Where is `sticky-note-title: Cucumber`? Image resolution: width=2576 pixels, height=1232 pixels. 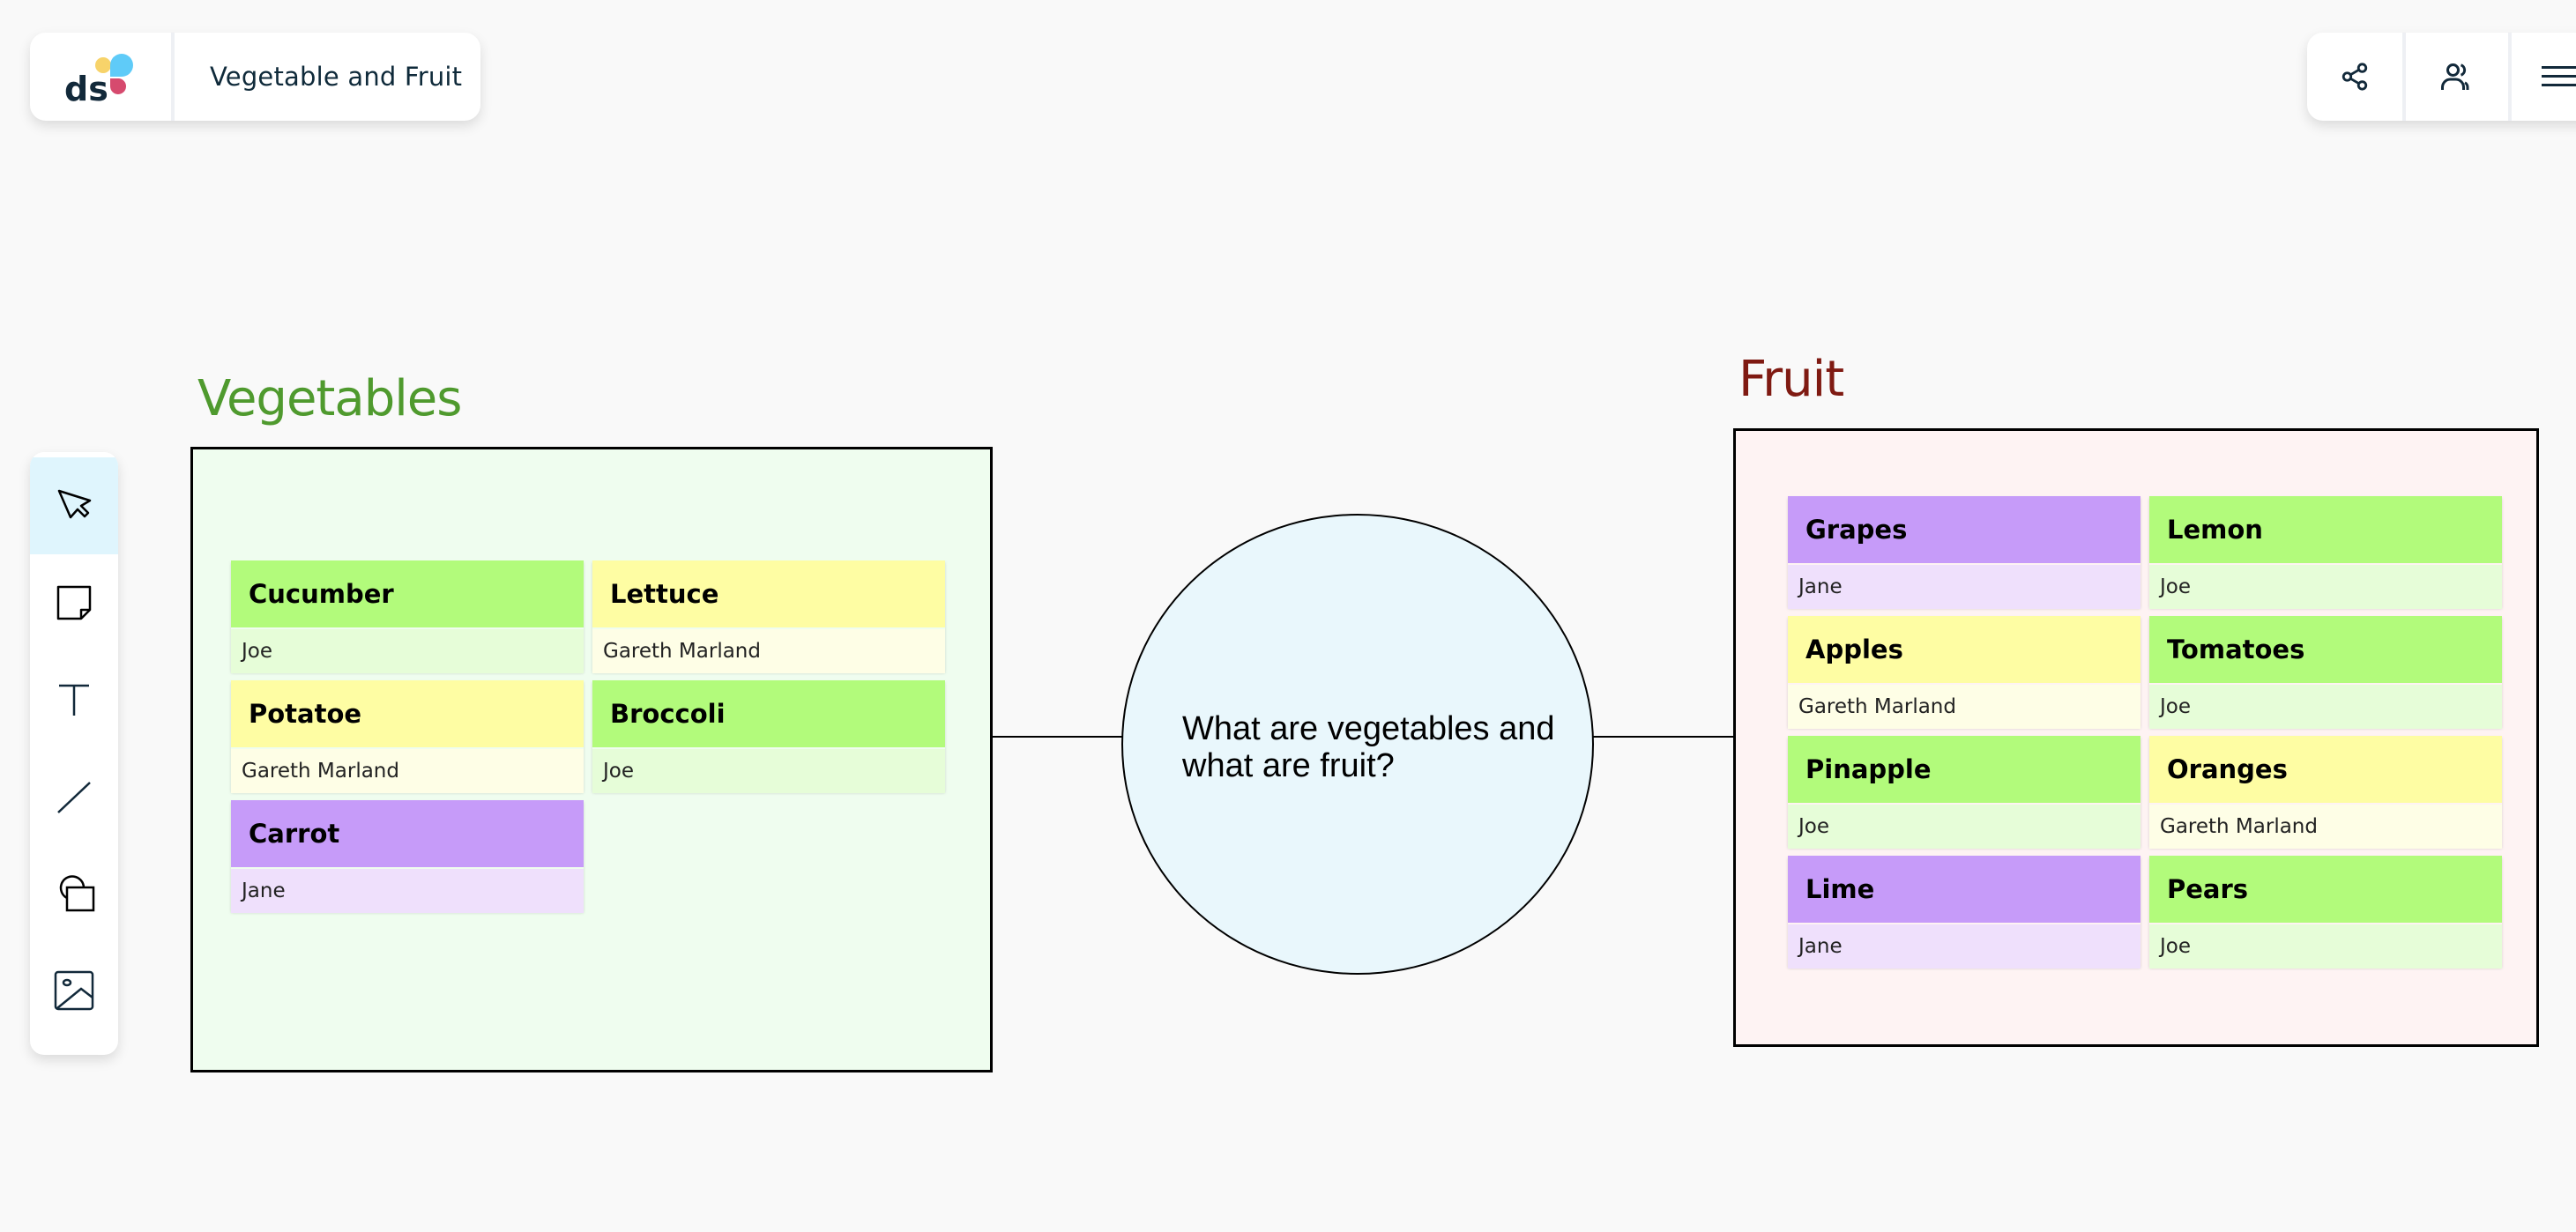
sticky-note-title: Cucumber is located at coordinates (408, 593).